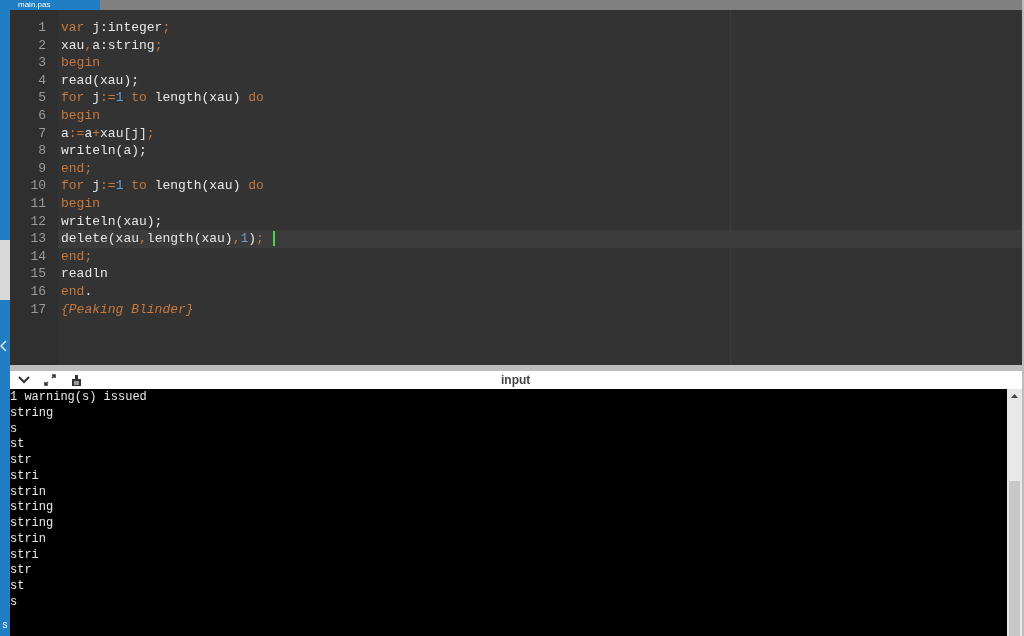 This screenshot has width=1024, height=636. I want to click on chevron-down-icon, so click(24, 380).